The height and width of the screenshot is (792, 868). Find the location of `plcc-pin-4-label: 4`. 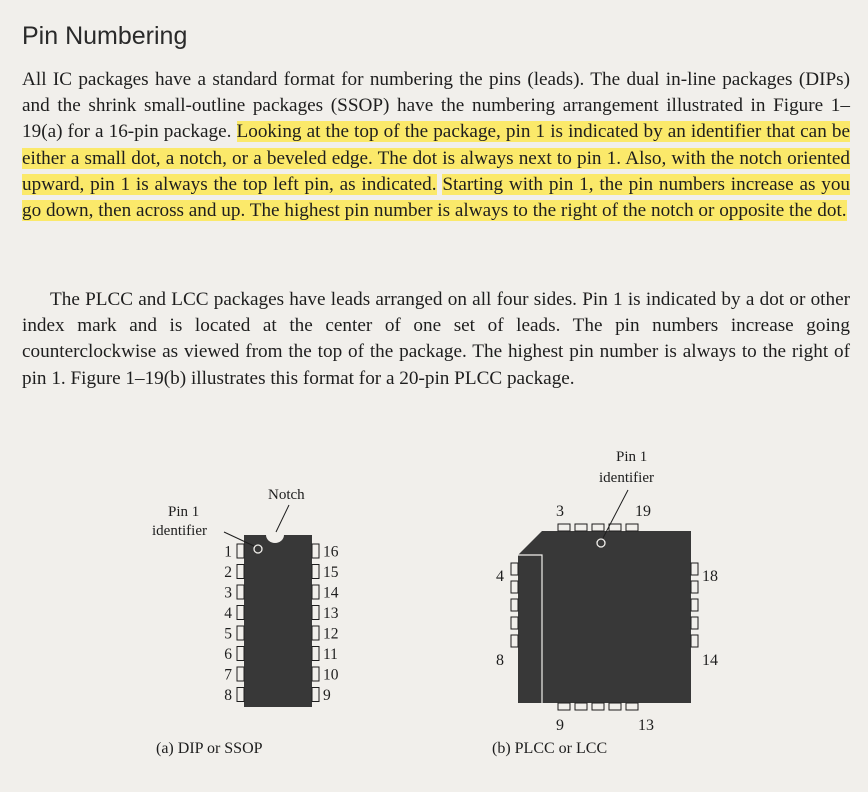

plcc-pin-4-label: 4 is located at coordinates (500, 576).